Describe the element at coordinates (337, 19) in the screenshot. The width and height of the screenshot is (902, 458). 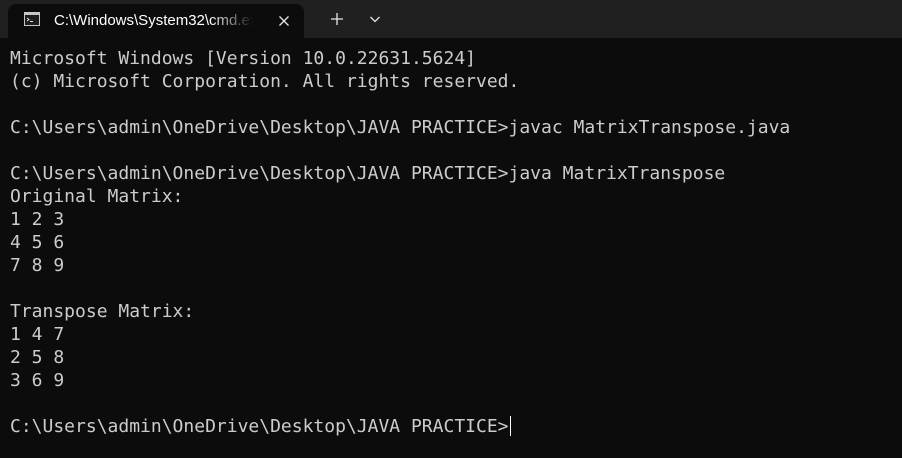
I see `new-tab-button` at that location.